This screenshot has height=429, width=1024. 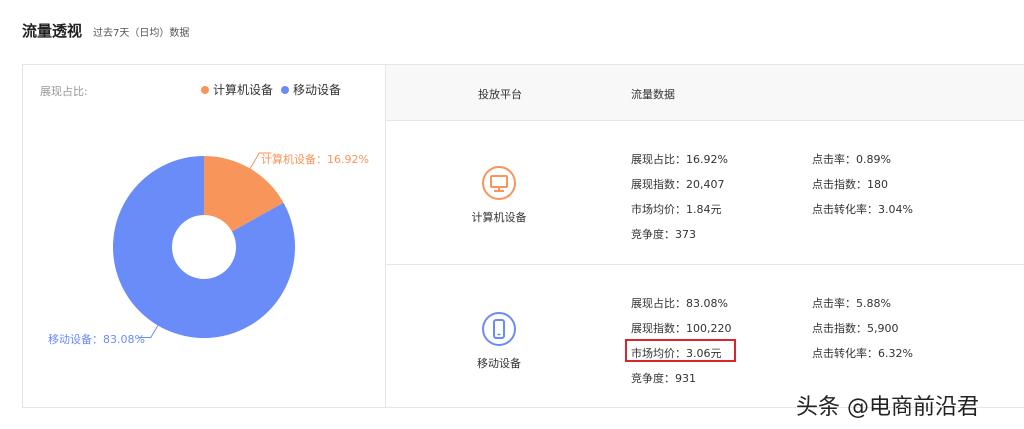 What do you see at coordinates (851, 159) in the screenshot?
I see `stat-ctr-pc: 点击率：0.89%` at bounding box center [851, 159].